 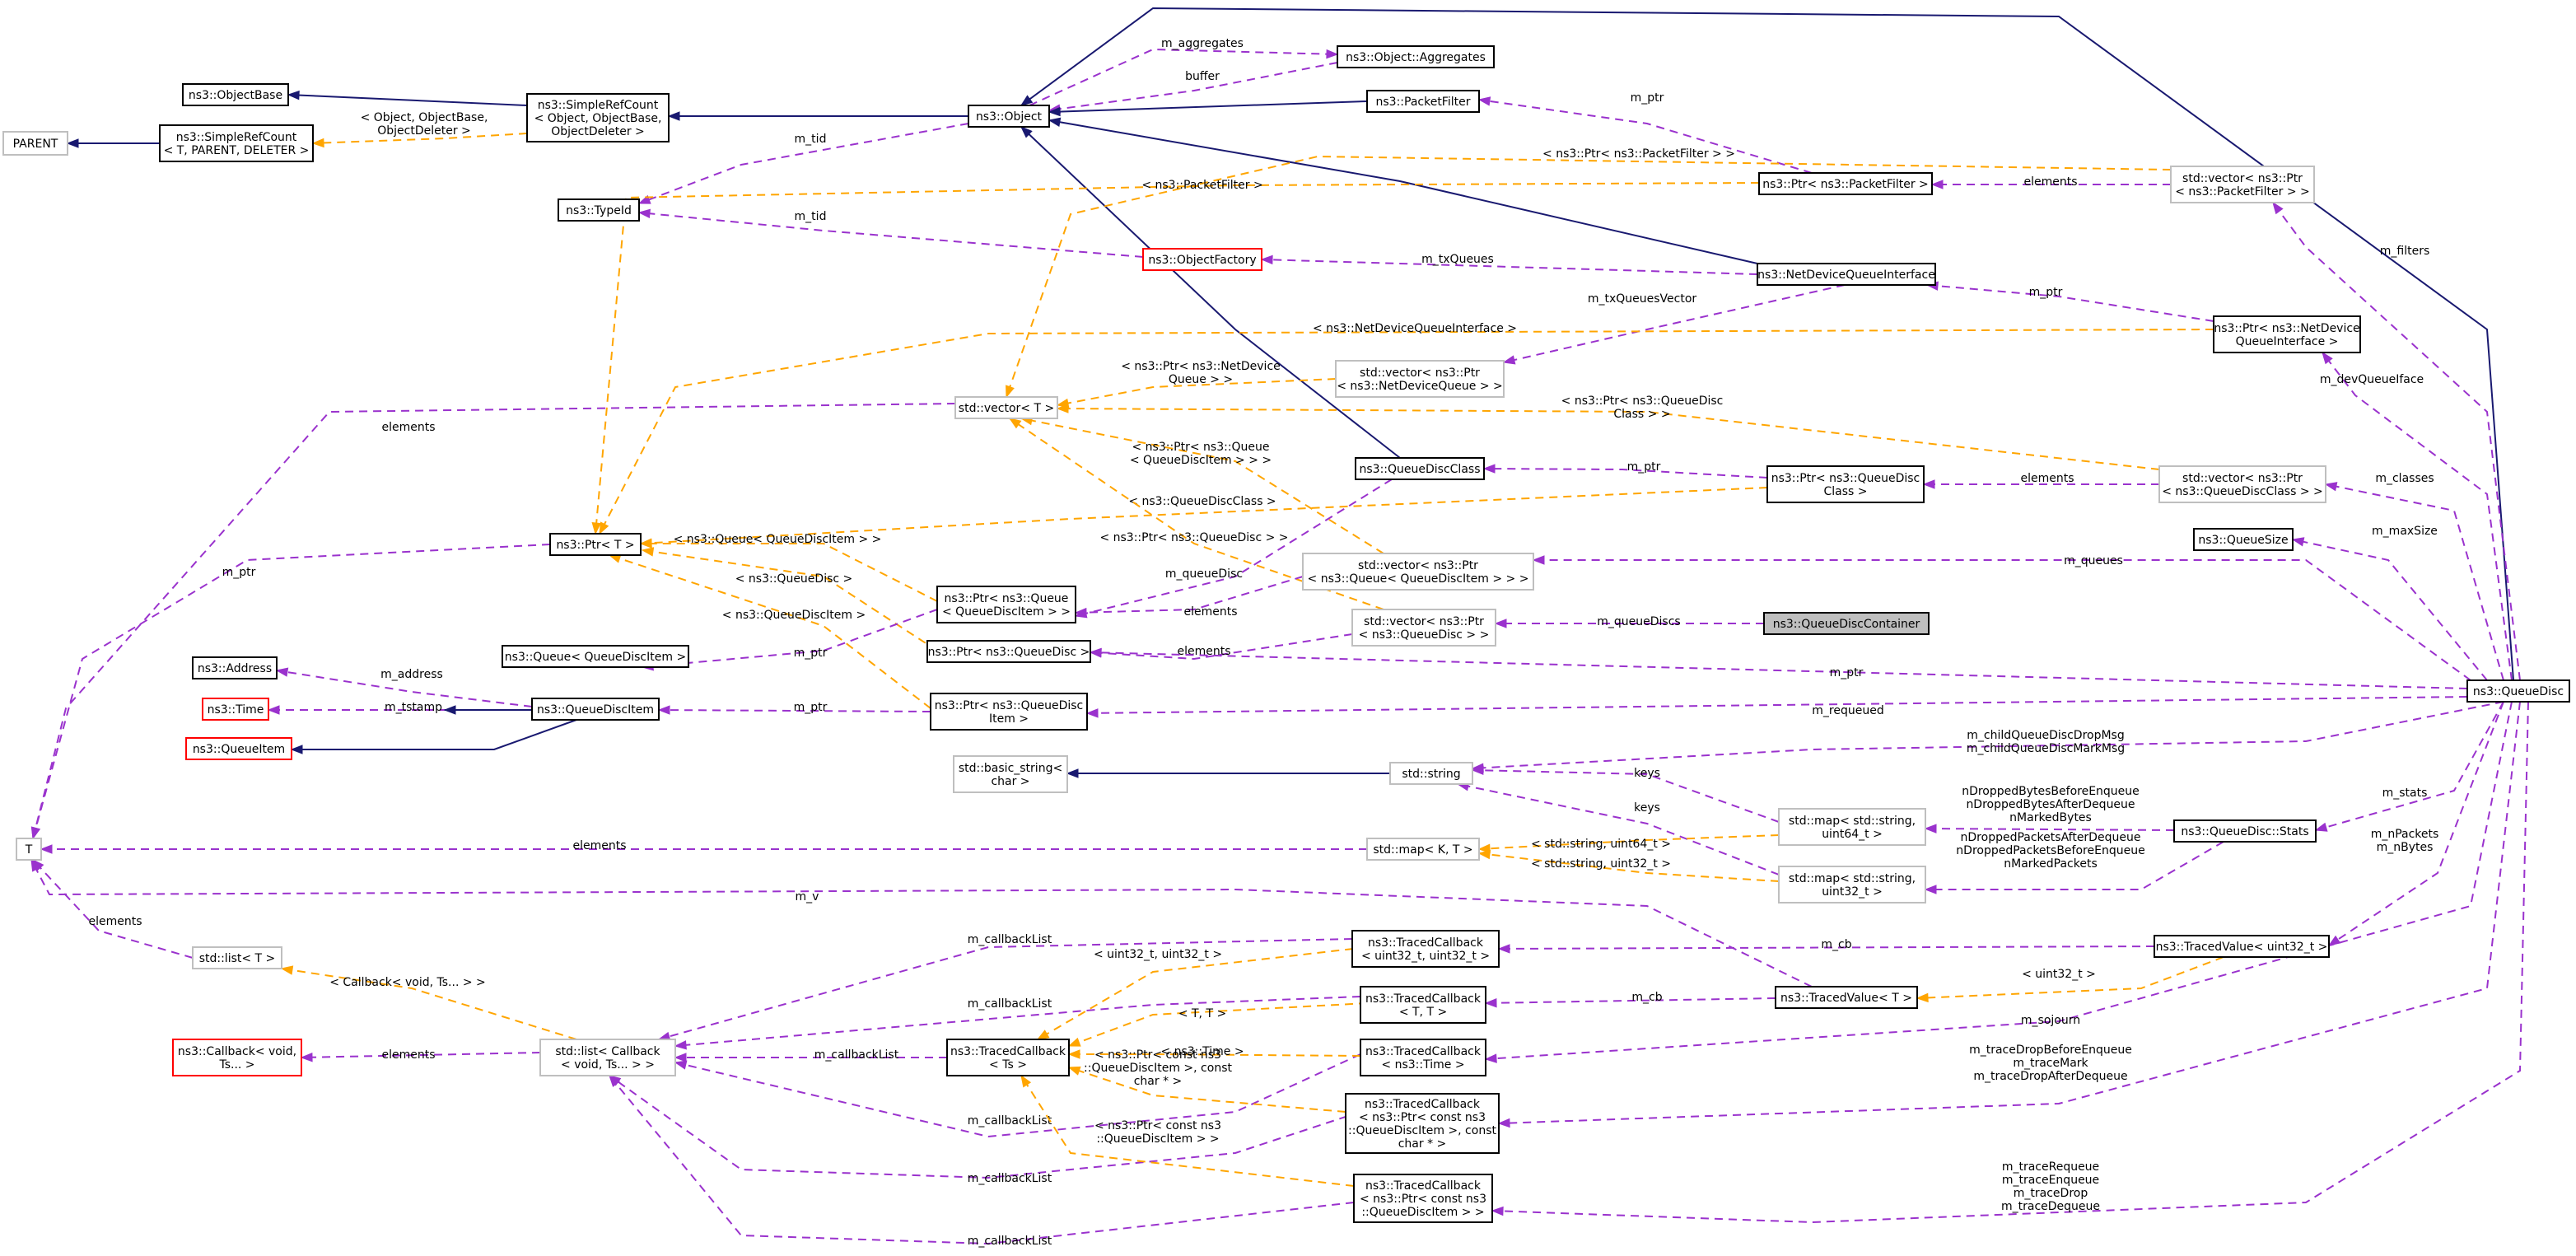 I want to click on edge-e29: < ns3::QueueDisc >, so click(x=789, y=599).